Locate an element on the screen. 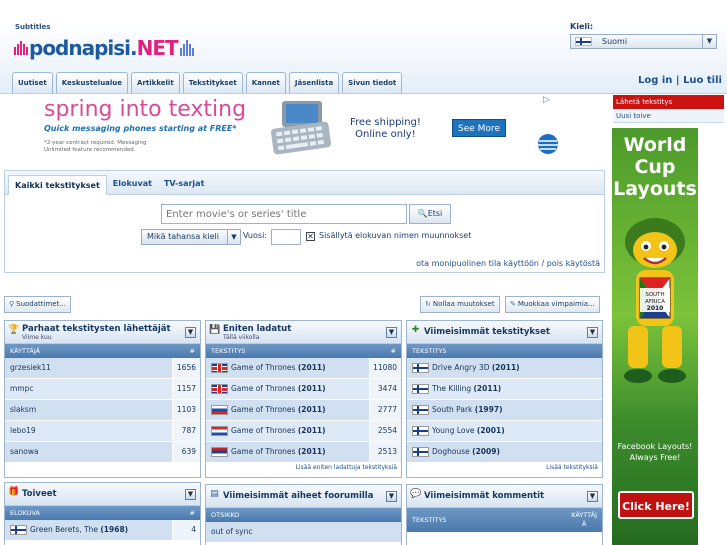 This screenshot has width=727, height=545. table-row: Drive Angry 3D (2011) is located at coordinates (504, 368).